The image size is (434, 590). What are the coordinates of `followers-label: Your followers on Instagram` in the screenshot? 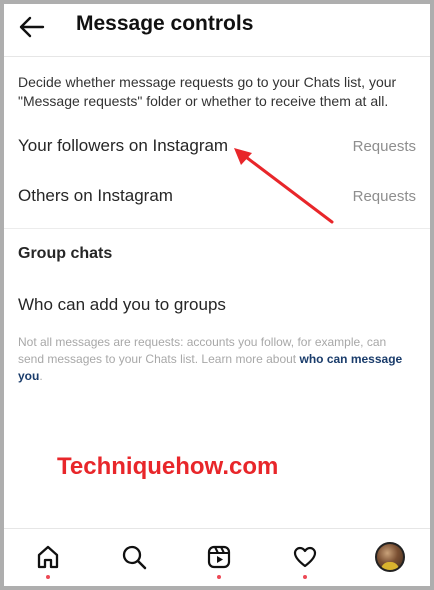 It's located at (123, 145).